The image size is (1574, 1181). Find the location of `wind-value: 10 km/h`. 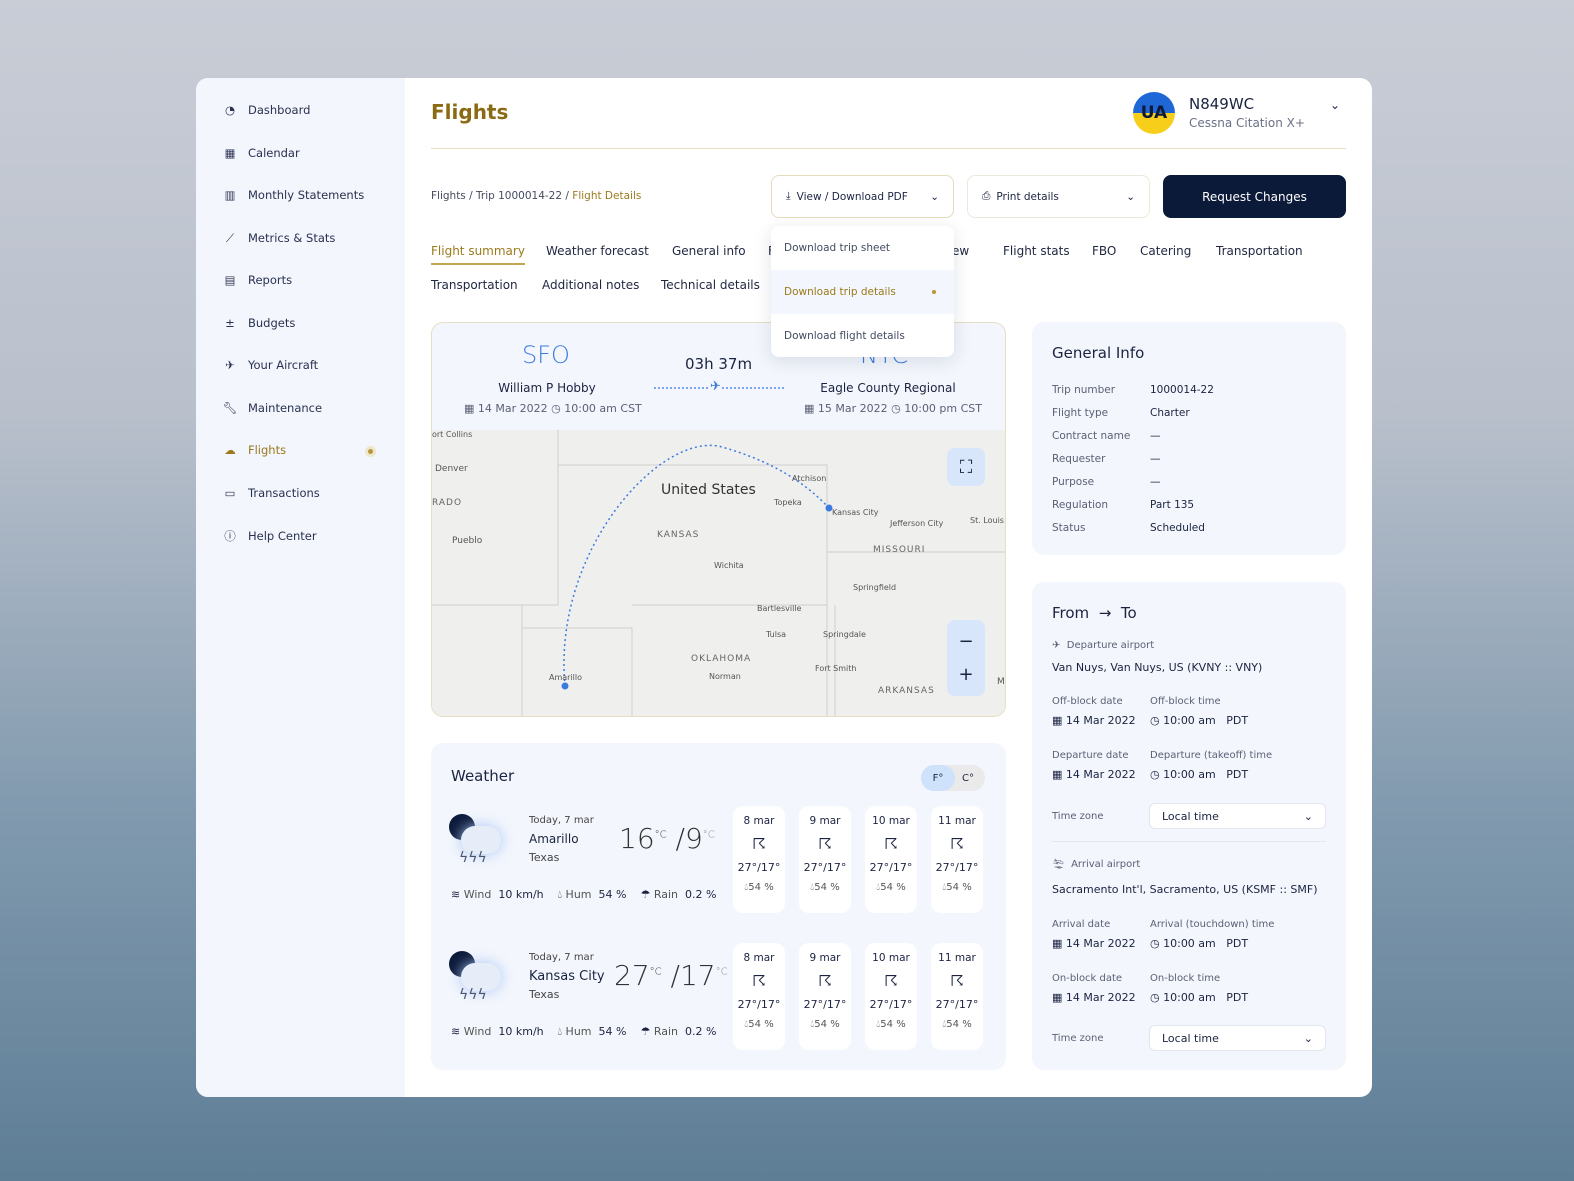

wind-value: 10 km/h is located at coordinates (521, 894).